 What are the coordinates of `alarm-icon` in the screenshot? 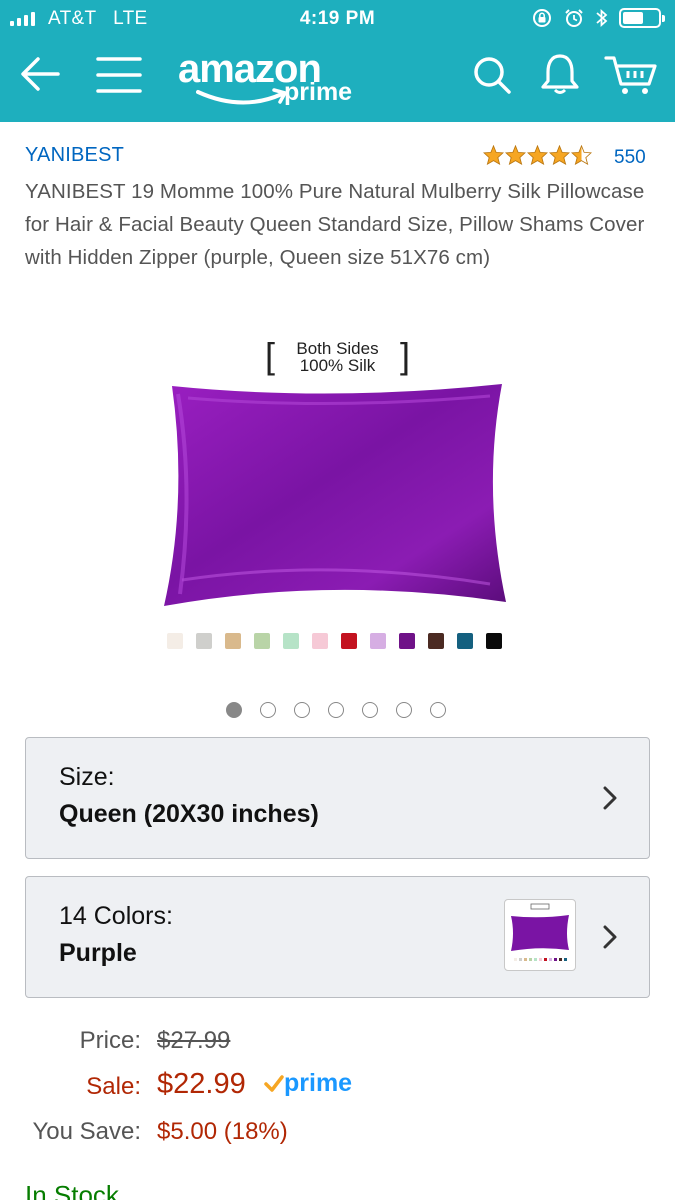 It's located at (574, 18).